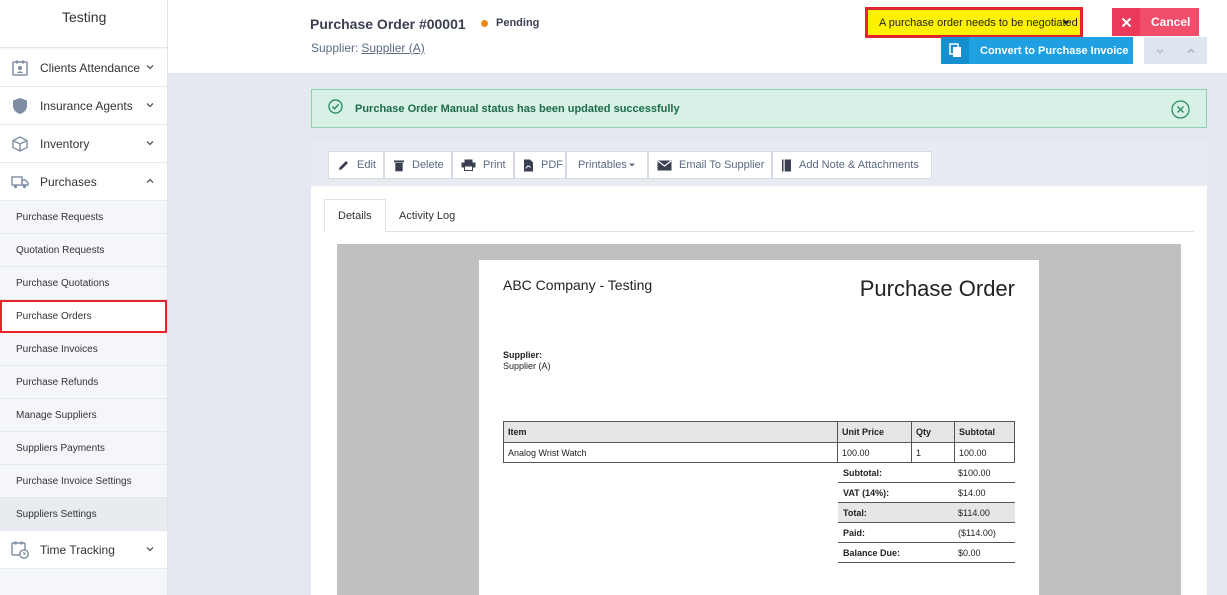  What do you see at coordinates (428, 165) in the screenshot?
I see `delete-label: Delete` at bounding box center [428, 165].